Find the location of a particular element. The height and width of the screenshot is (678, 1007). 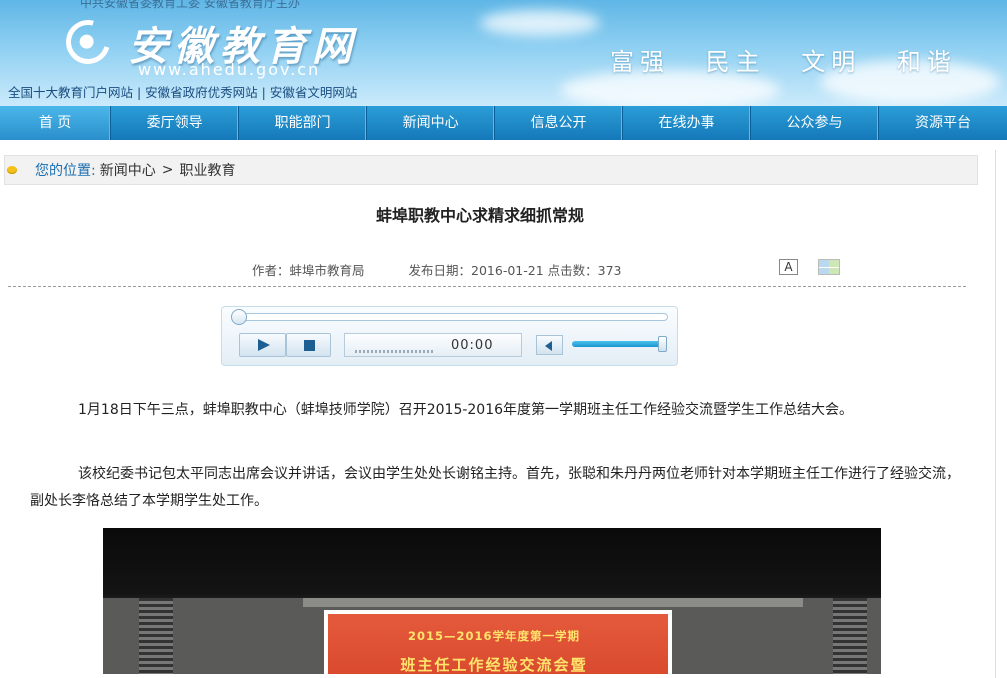

breadcrumb: 您的位置: 新闻中心 > 职业教育 is located at coordinates (491, 170).